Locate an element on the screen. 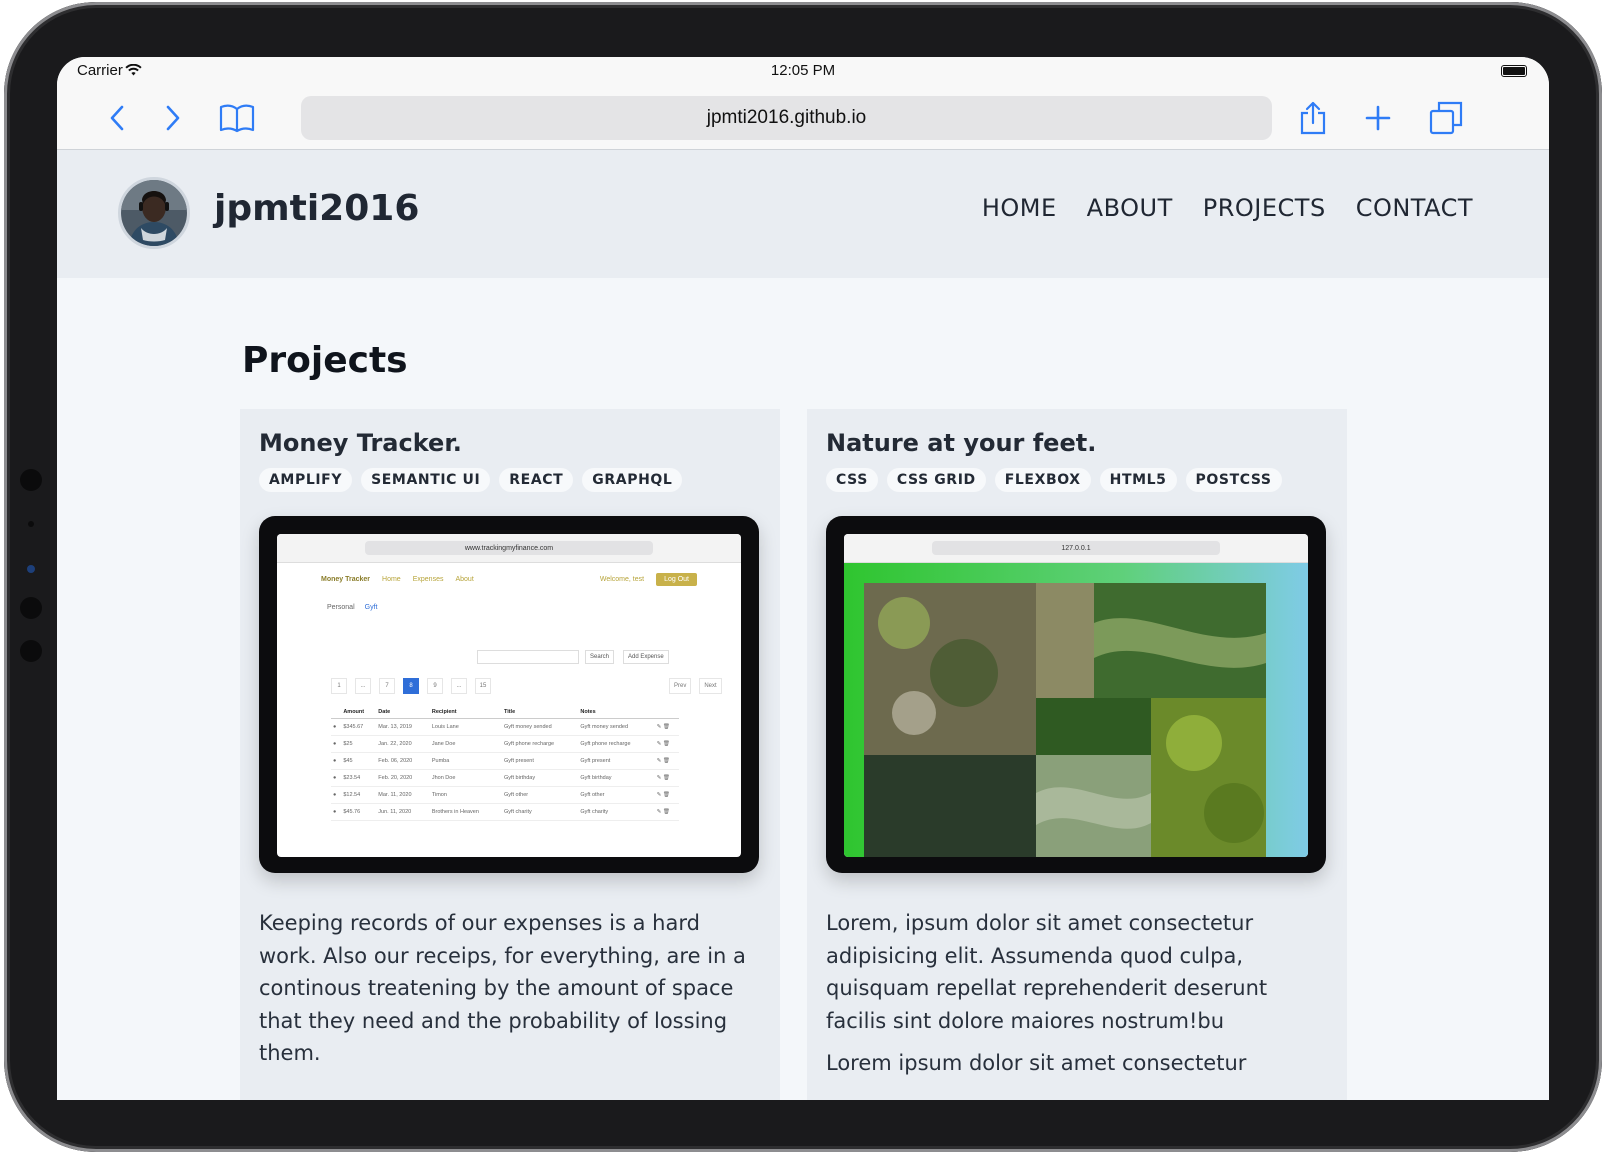 Image resolution: width=1603 pixels, height=1154 pixels. address-bar: jpmti2016.github.io is located at coordinates (786, 118).